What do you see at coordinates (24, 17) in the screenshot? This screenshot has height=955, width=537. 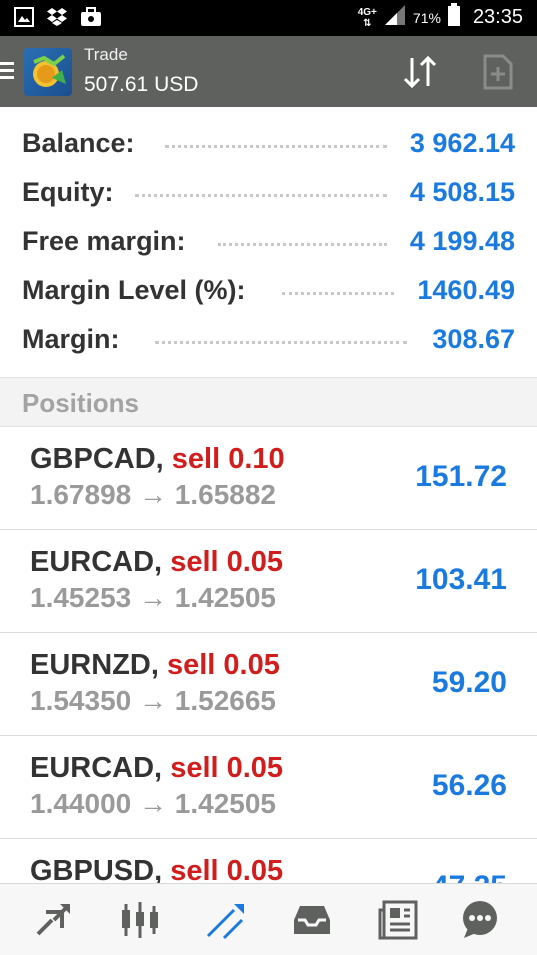 I see `image-icon` at bounding box center [24, 17].